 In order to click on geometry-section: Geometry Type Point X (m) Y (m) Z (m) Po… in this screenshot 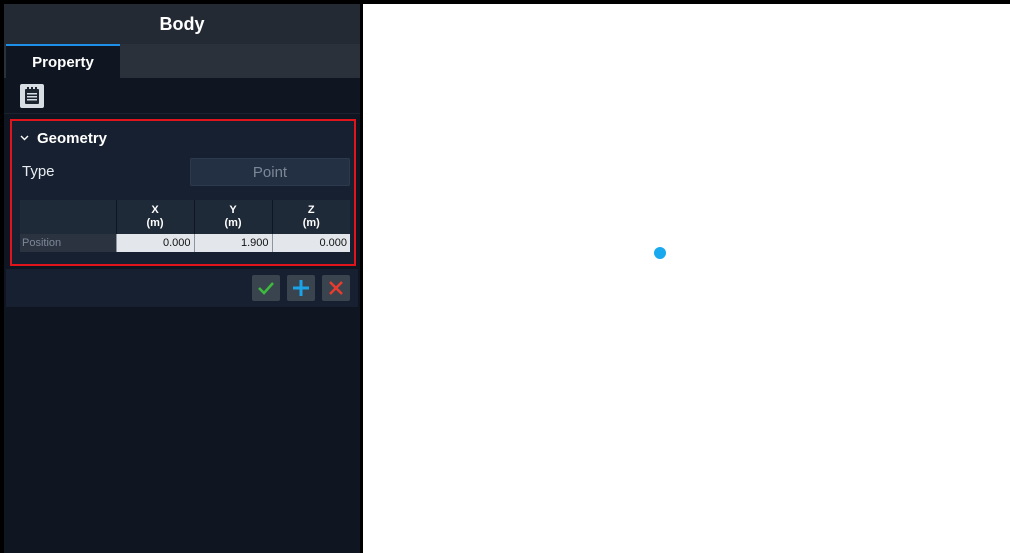, I will do `click(183, 192)`.